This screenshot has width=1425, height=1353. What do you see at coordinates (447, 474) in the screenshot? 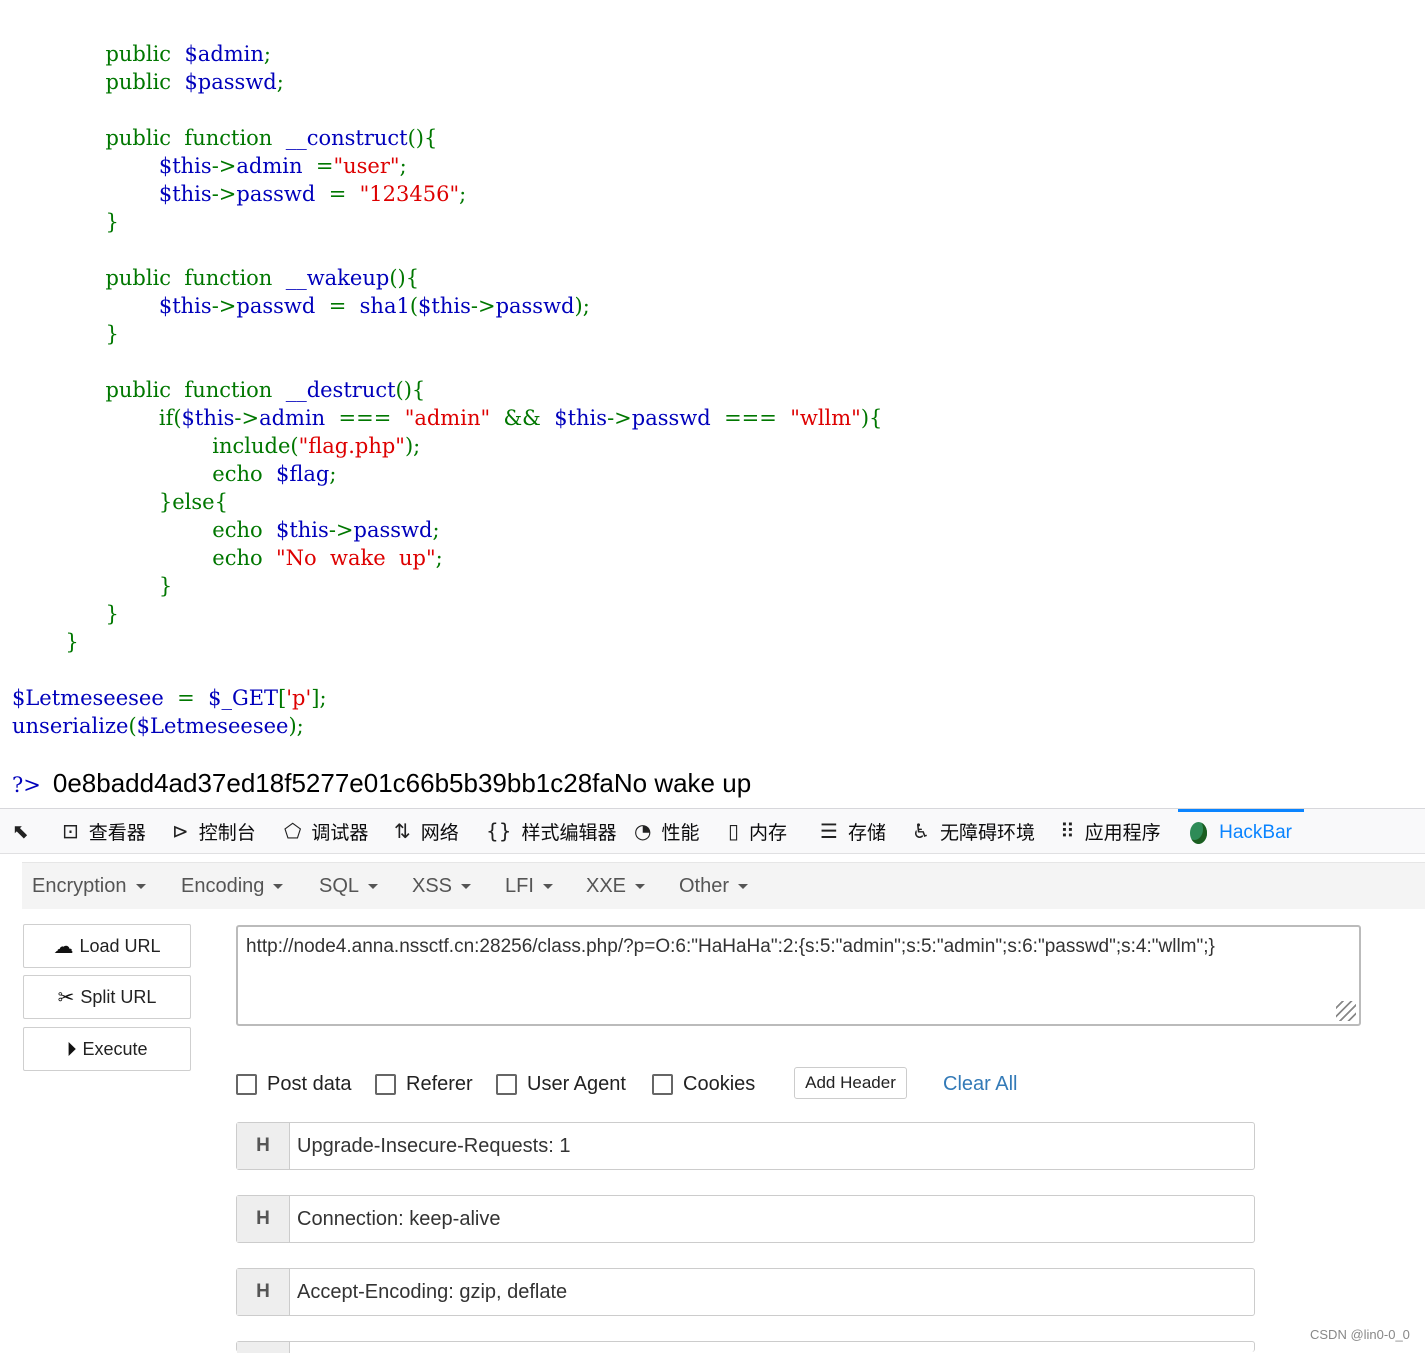
I see `code-line: echo $flag;` at bounding box center [447, 474].